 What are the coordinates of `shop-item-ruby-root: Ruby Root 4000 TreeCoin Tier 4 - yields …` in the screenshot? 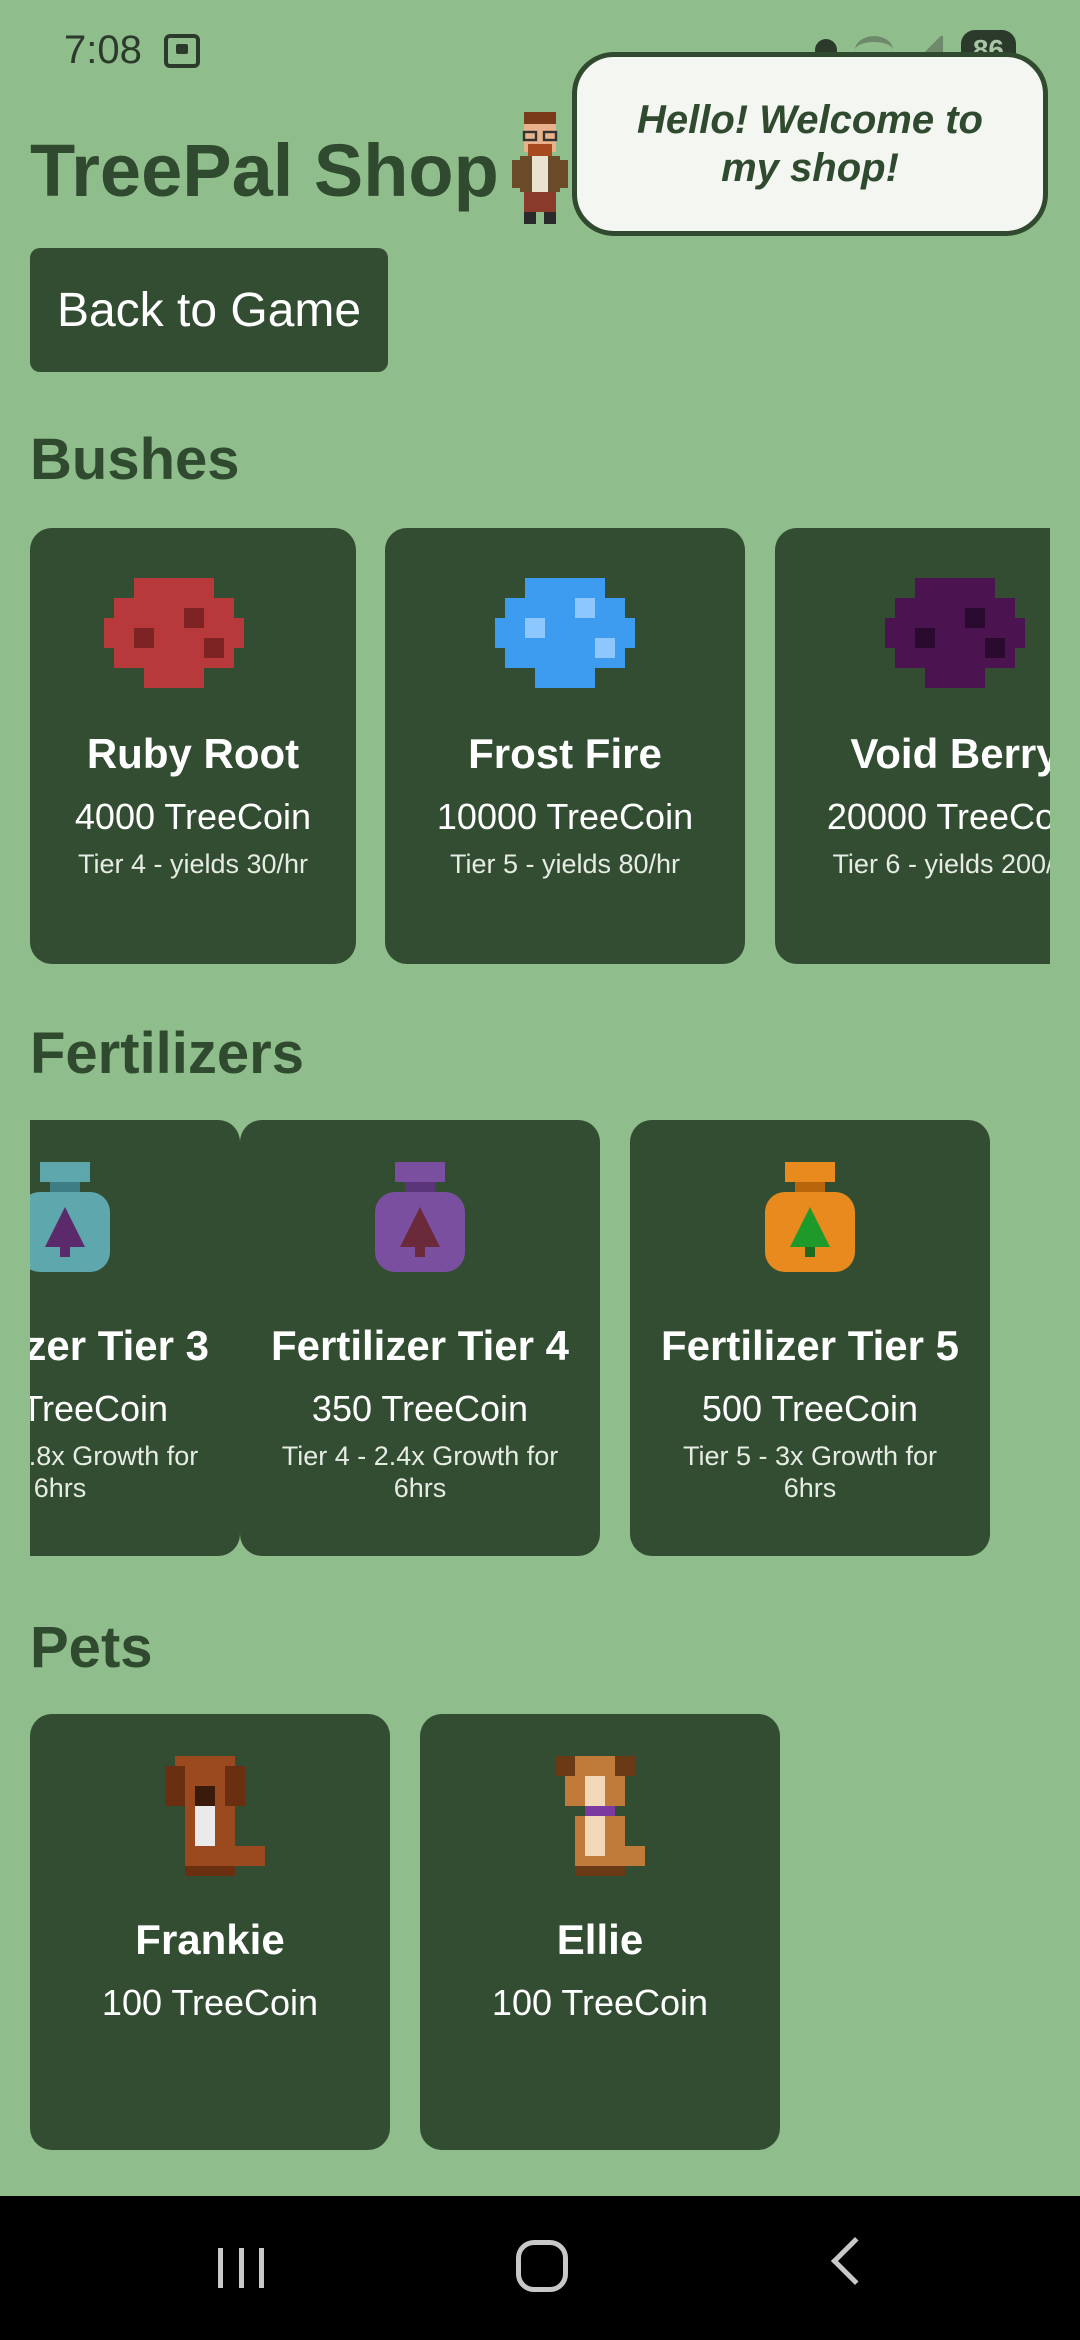 It's located at (193, 746).